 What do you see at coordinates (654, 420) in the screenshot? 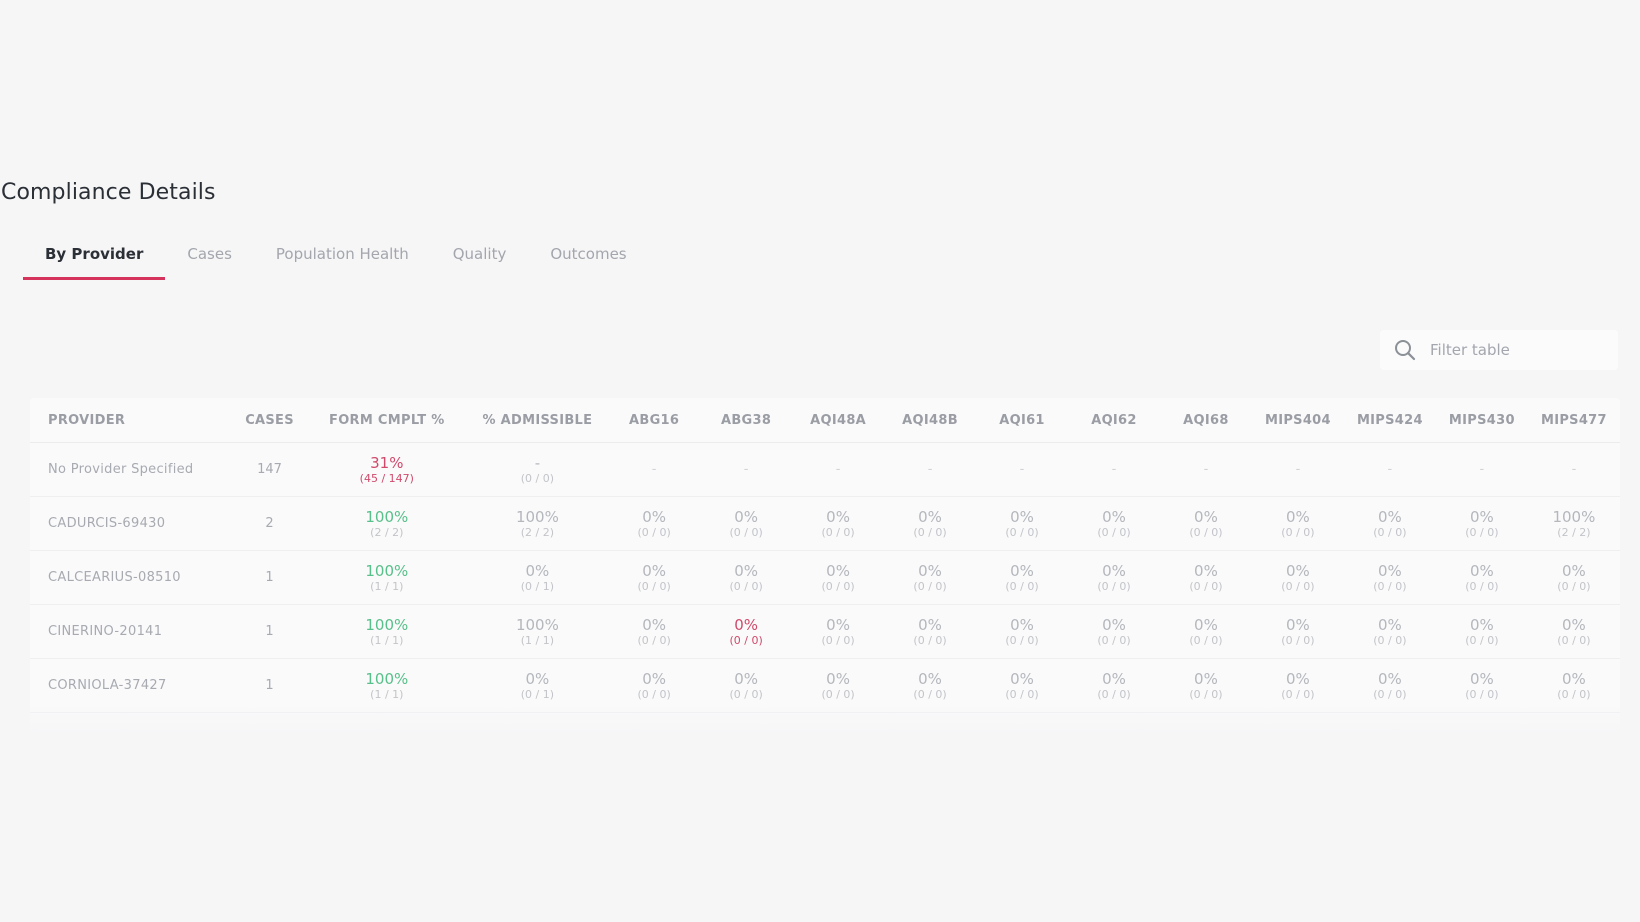
I see `column-header-abg16: ABG16` at bounding box center [654, 420].